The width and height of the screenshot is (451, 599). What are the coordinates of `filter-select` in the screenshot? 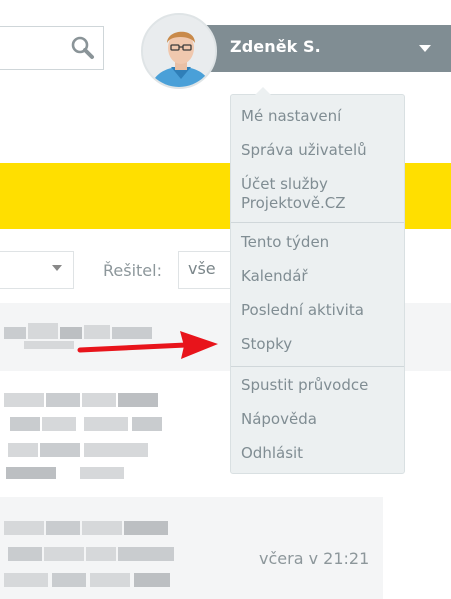 It's located at (37, 270).